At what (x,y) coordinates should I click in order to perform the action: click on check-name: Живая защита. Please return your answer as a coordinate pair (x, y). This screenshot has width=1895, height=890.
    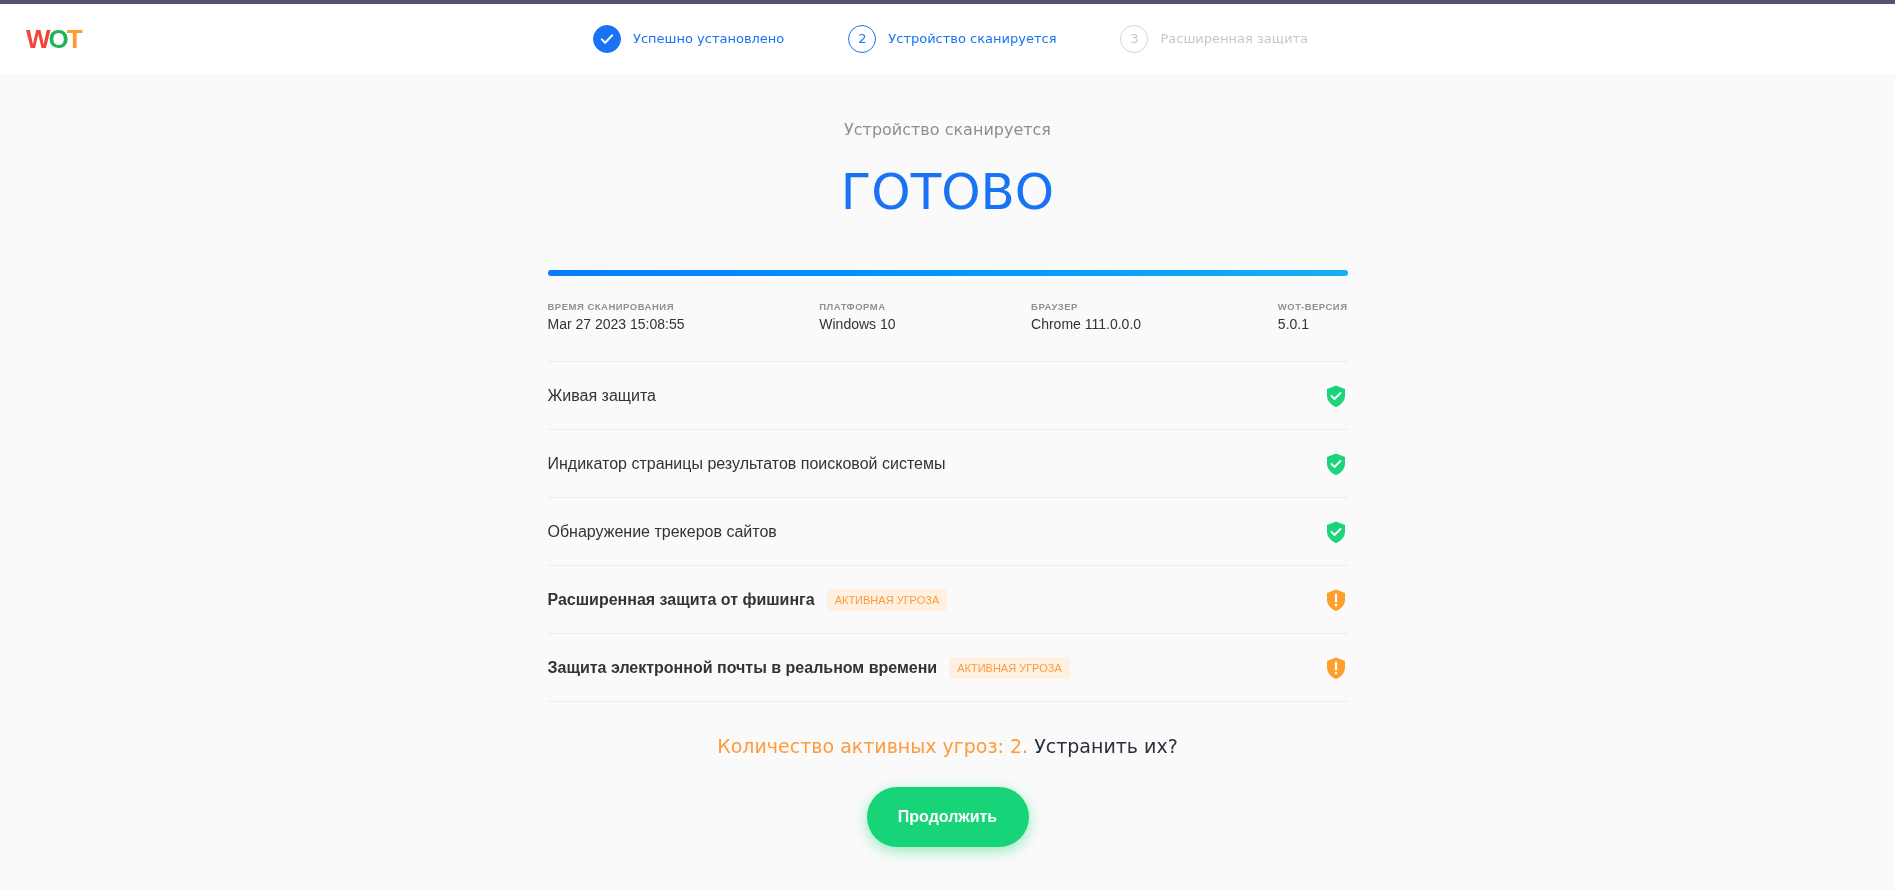
    Looking at the image, I should click on (601, 395).